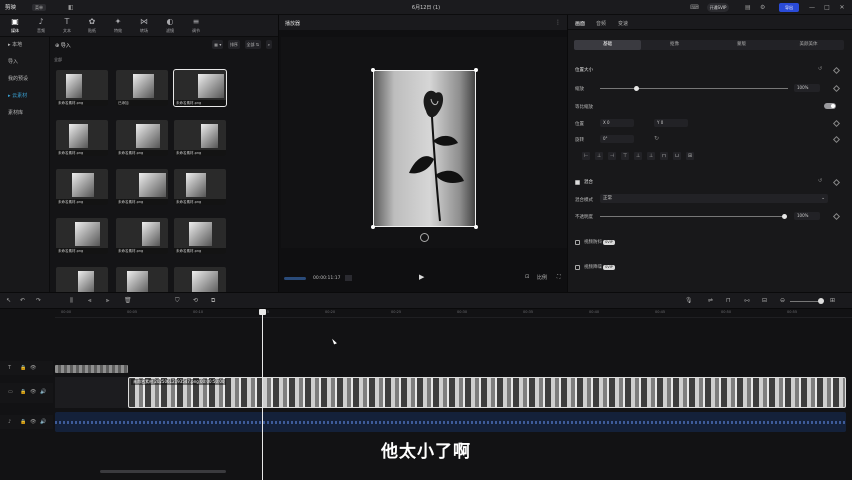 The height and width of the screenshot is (480, 852). Describe the element at coordinates (170, 25) in the screenshot. I see `tab-filter: ◐ 滤镜` at that location.